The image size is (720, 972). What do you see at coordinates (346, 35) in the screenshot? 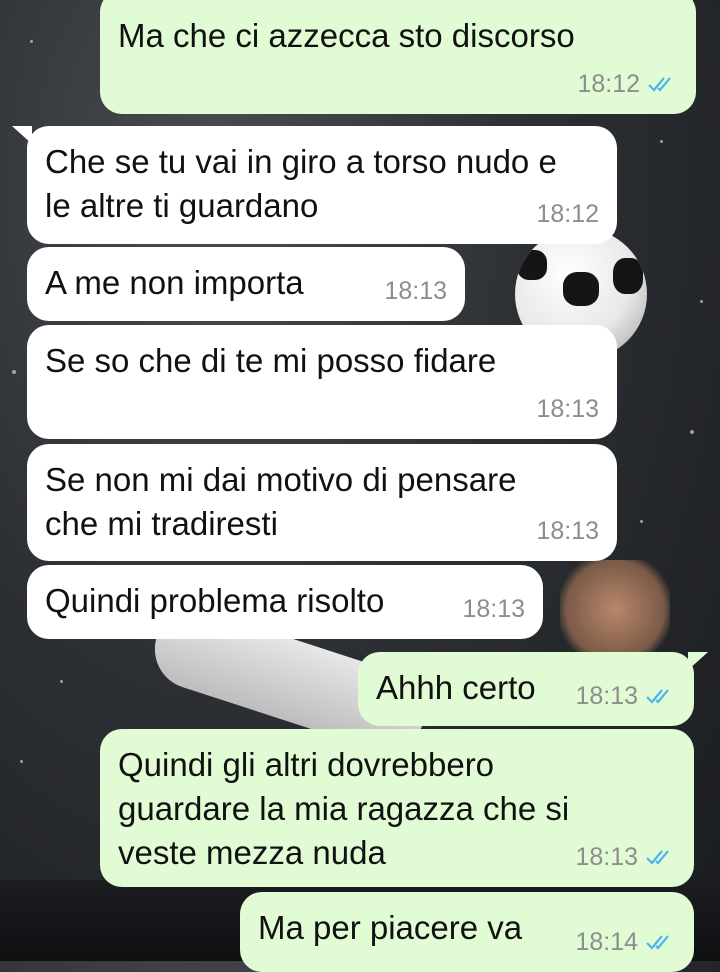
I see `message-text: Ma che ci azzecca sto discorso` at bounding box center [346, 35].